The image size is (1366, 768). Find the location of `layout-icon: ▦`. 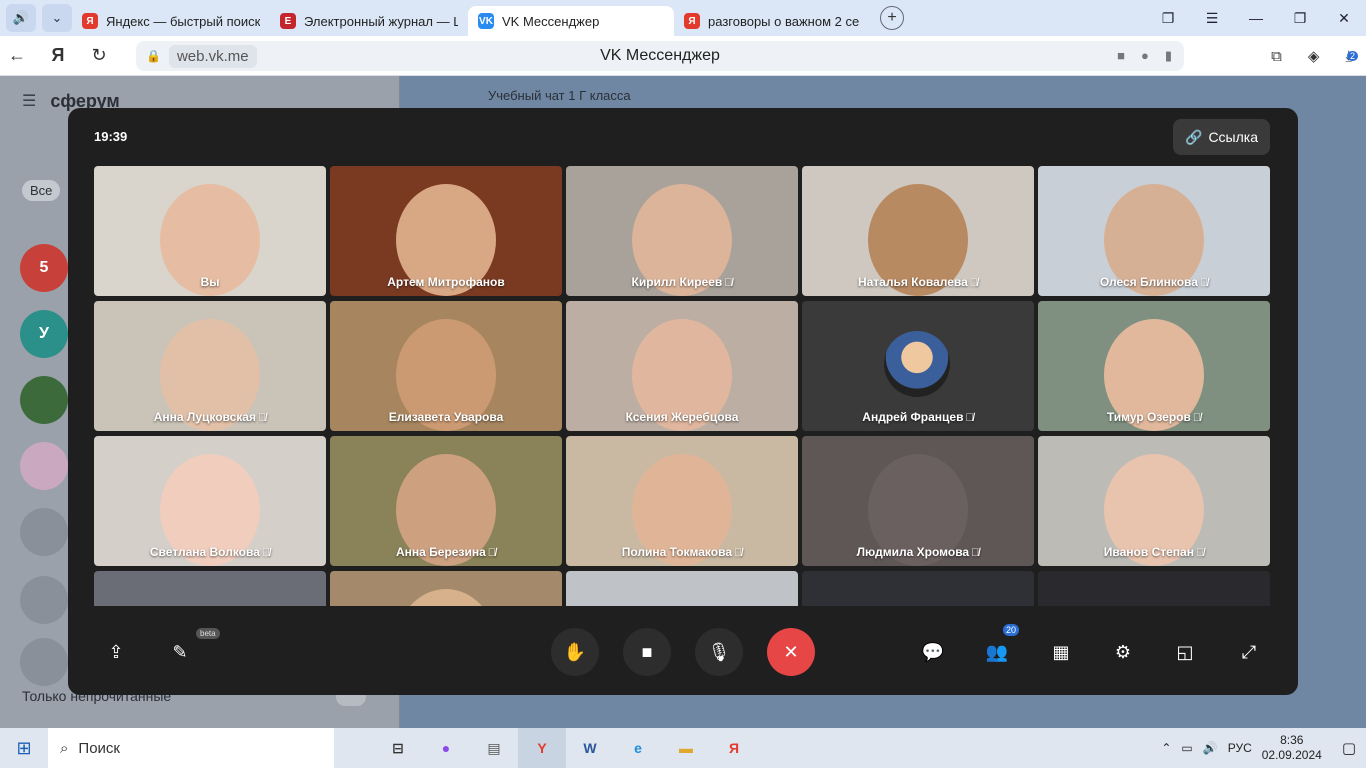

layout-icon: ▦ is located at coordinates (1061, 652).